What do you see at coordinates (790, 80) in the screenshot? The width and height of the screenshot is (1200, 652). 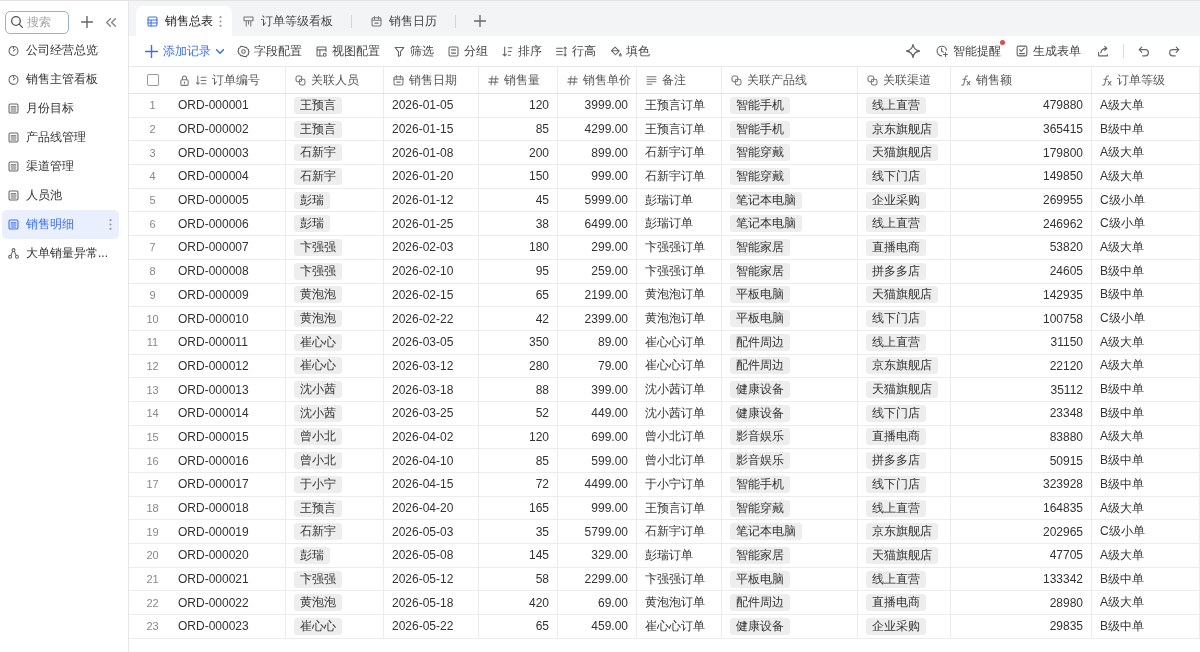 I see `column-header: 关联产品线` at bounding box center [790, 80].